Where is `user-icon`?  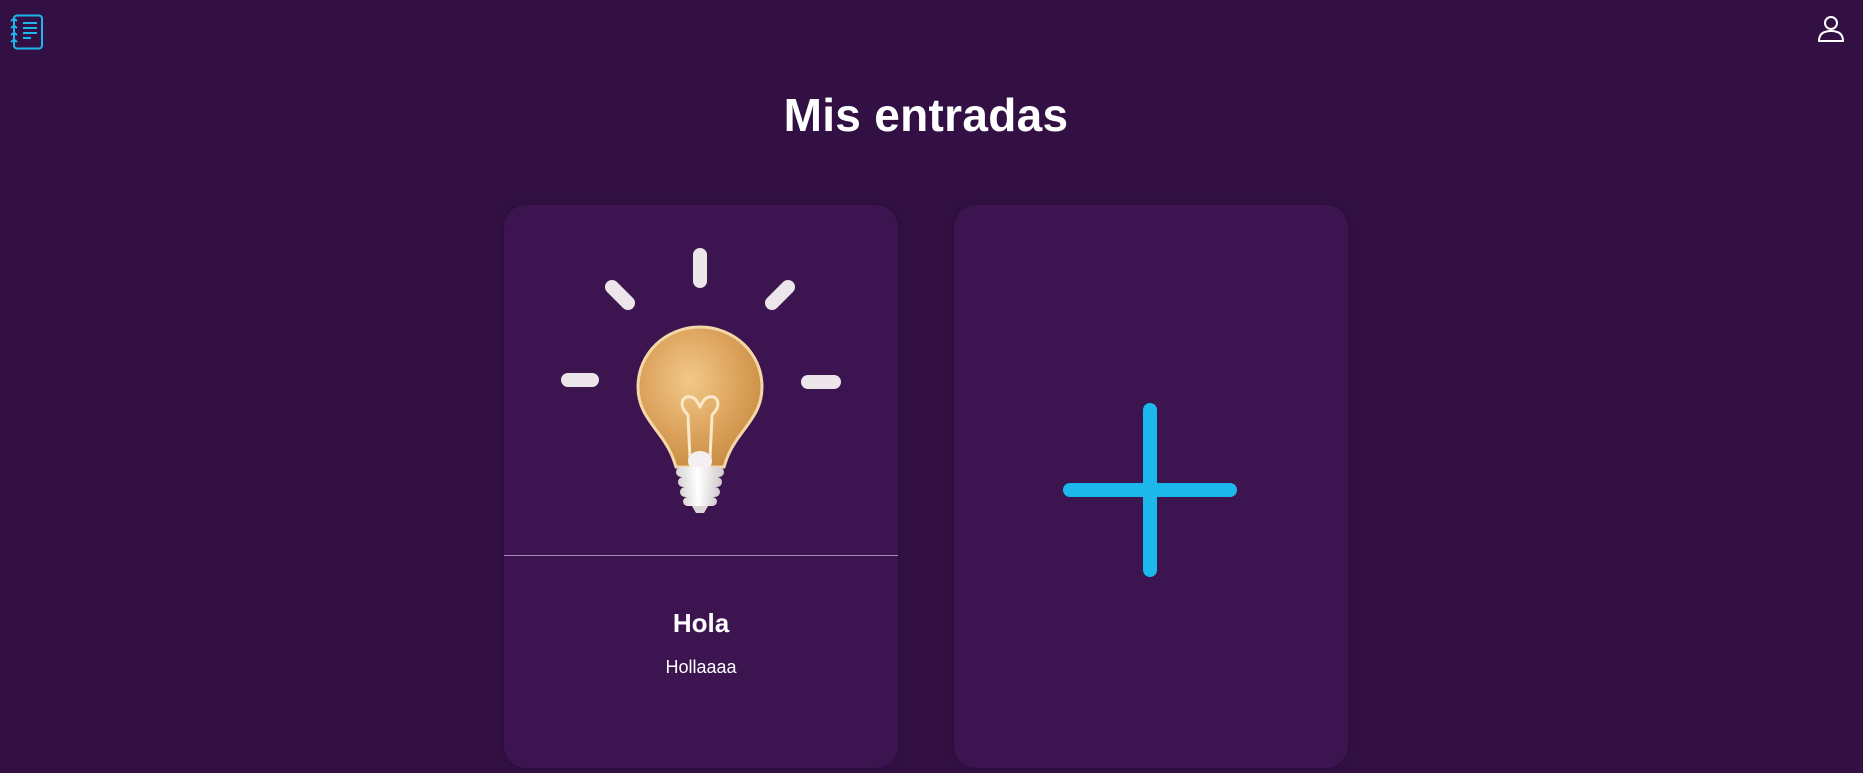
user-icon is located at coordinates (1831, 29).